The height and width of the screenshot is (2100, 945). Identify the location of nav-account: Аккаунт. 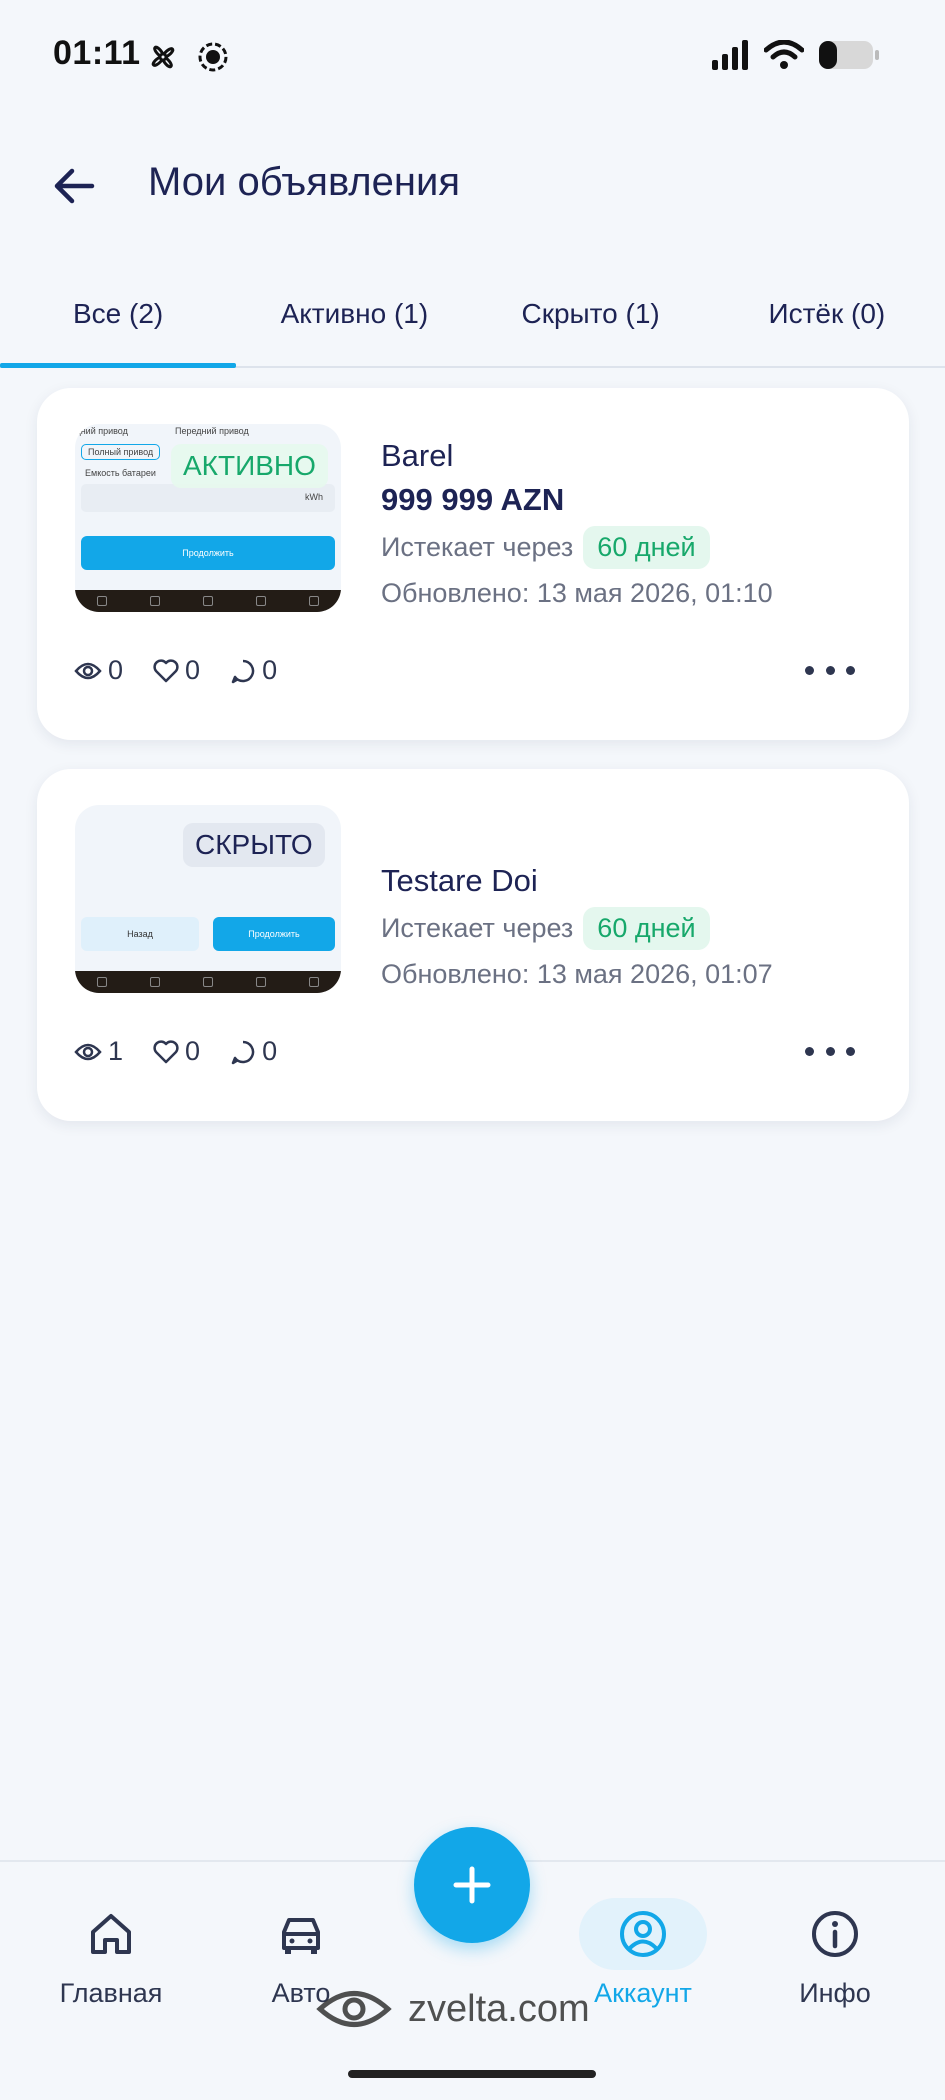
(643, 1953).